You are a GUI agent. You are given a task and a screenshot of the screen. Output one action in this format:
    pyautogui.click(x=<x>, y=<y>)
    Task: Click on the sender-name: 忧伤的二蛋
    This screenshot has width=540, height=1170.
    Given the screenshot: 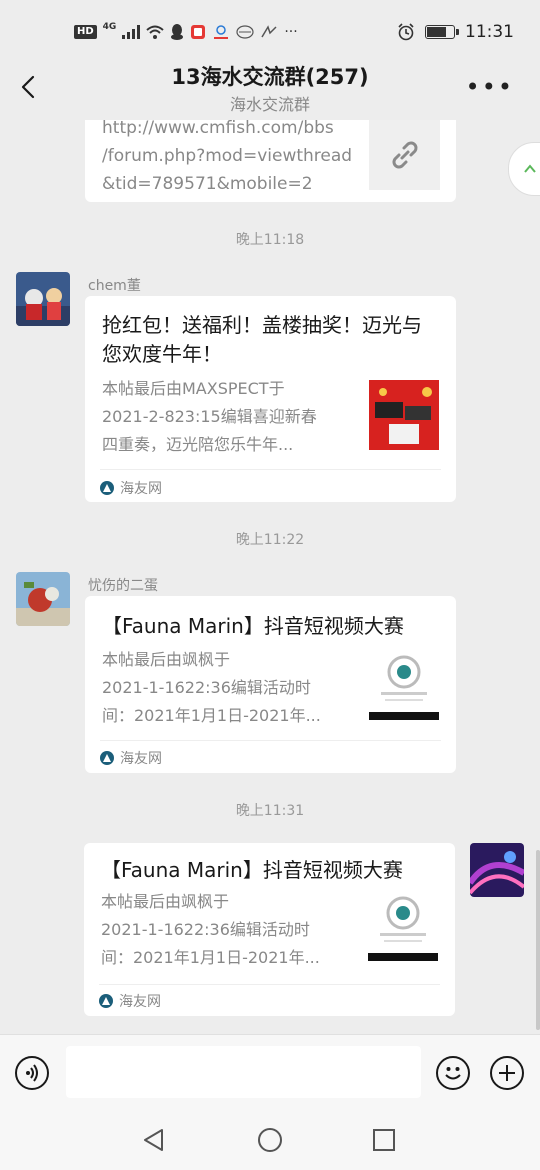 What is the action you would take?
    pyautogui.click(x=123, y=586)
    